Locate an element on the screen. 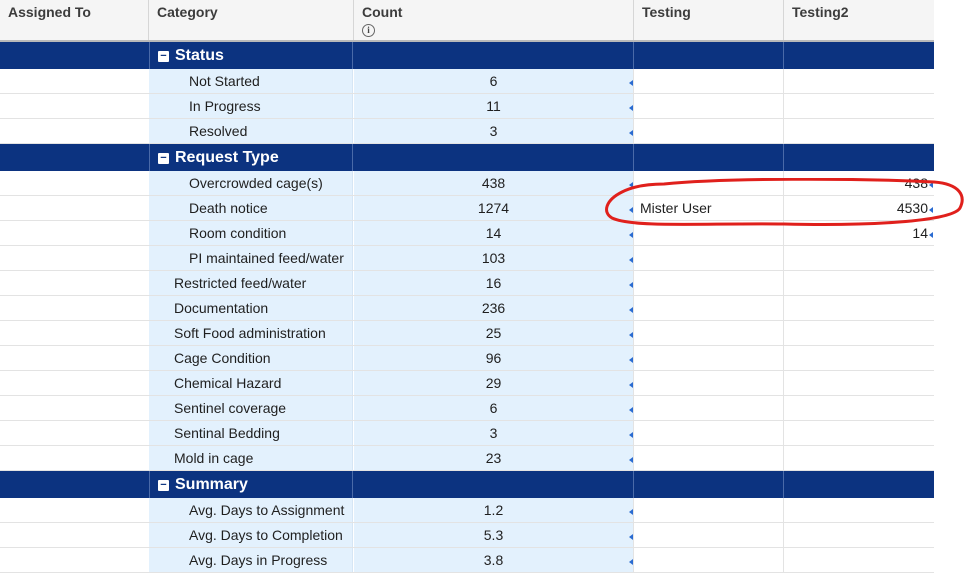 The height and width of the screenshot is (574, 969). count-value: 1.2 is located at coordinates (493, 510).